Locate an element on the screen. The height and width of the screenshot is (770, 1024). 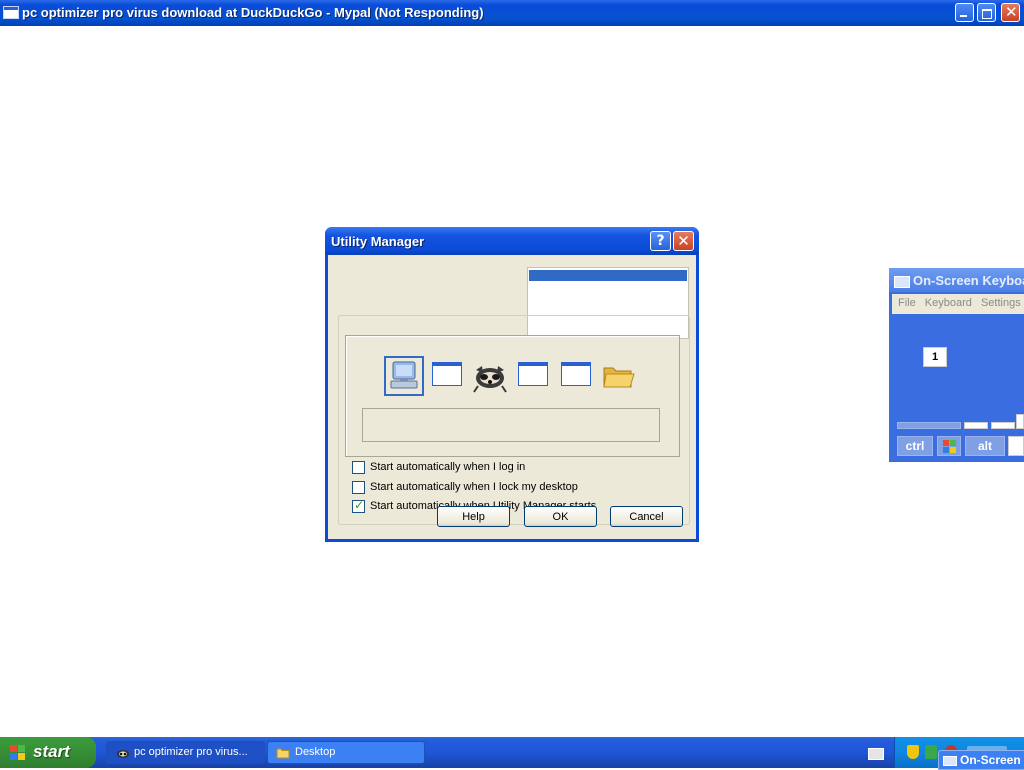
close-button: ✕ is located at coordinates (1010, 12).